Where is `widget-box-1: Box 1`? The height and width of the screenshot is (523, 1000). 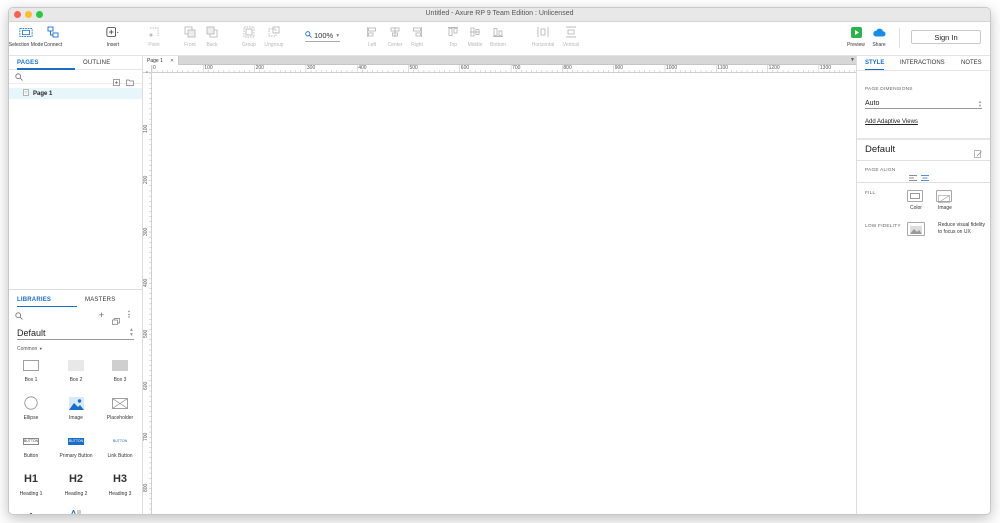 widget-box-1: Box 1 is located at coordinates (31, 370).